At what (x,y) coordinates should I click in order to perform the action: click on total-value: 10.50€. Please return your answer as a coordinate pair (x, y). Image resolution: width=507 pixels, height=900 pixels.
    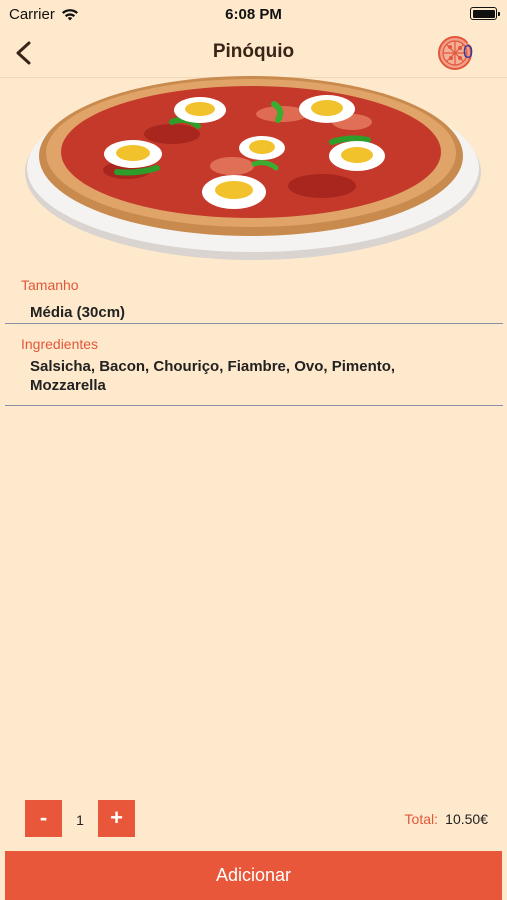
    Looking at the image, I should click on (466, 819).